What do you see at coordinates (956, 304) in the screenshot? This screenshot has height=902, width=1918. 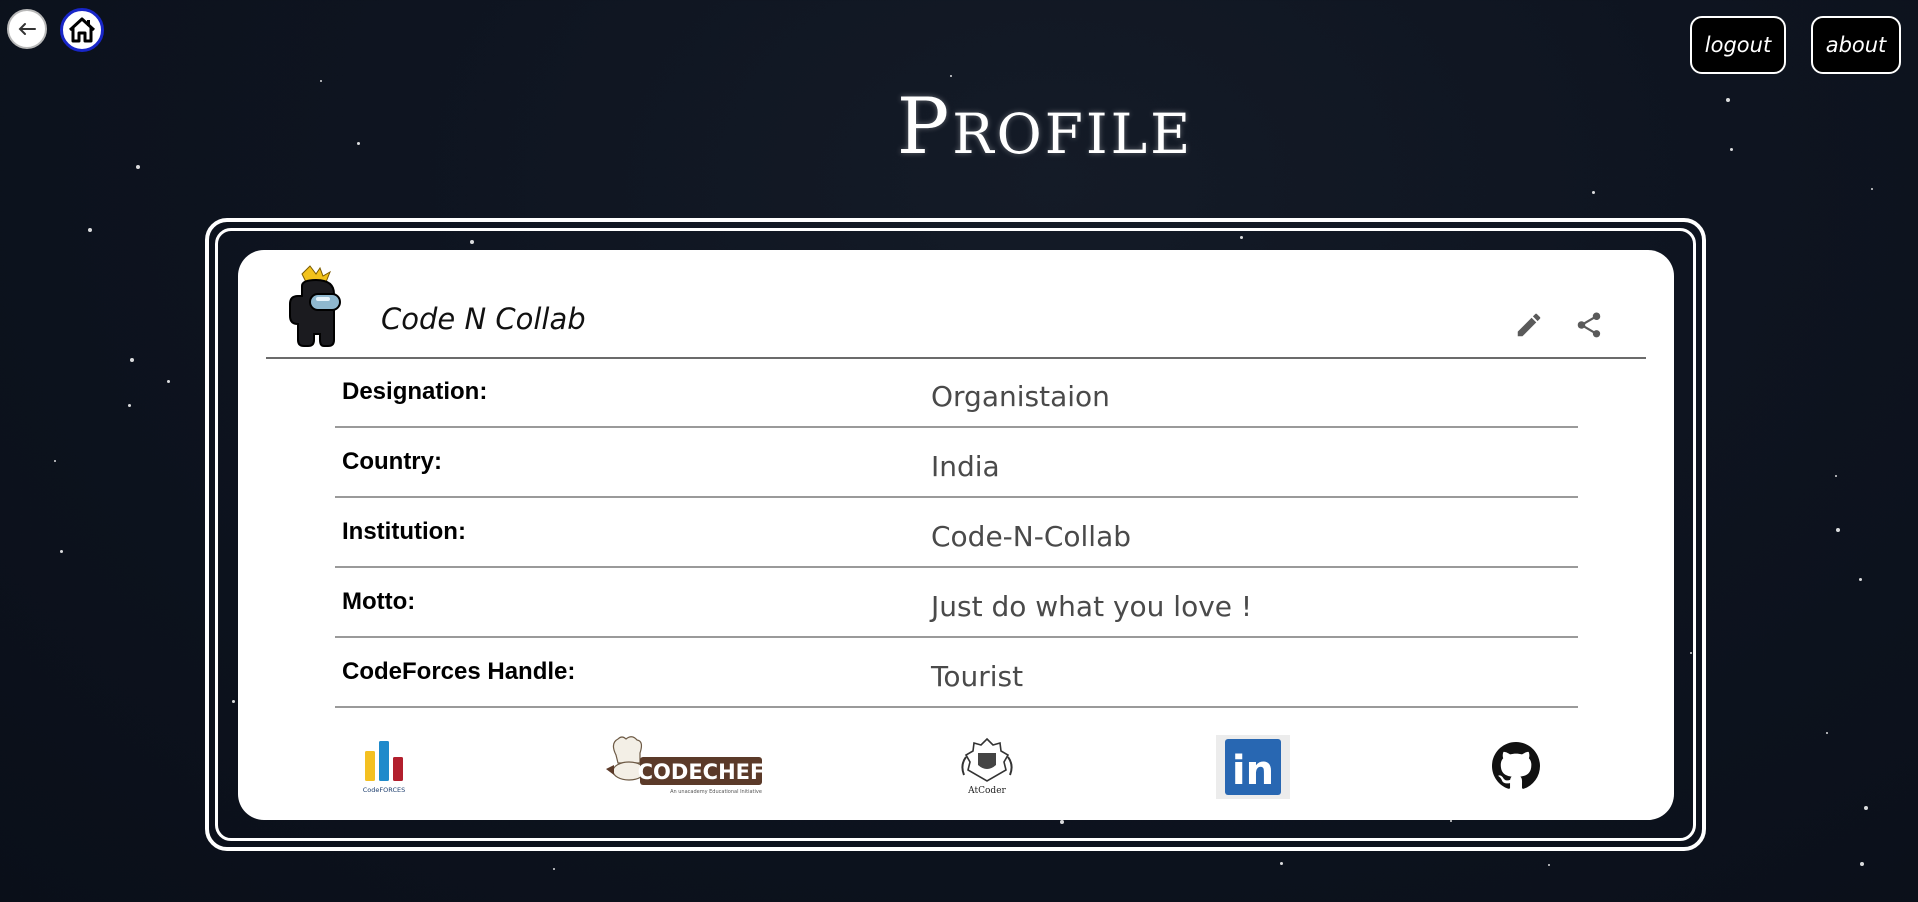 I see `profile-card-header: Code N Collab` at bounding box center [956, 304].